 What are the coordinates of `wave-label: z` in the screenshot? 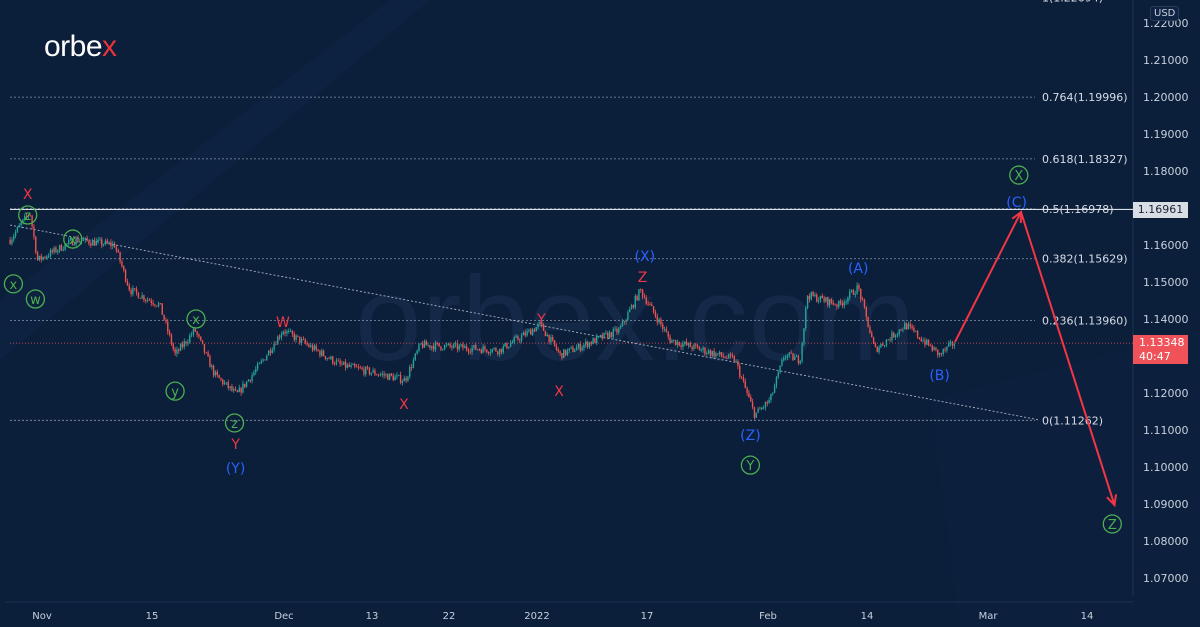 It's located at (234, 424).